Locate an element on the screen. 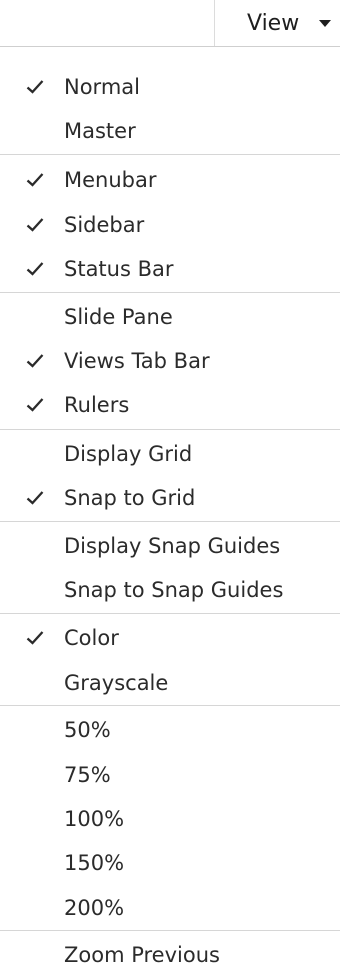 The image size is (340, 977). menu-item-normal: Normal is located at coordinates (170, 87).